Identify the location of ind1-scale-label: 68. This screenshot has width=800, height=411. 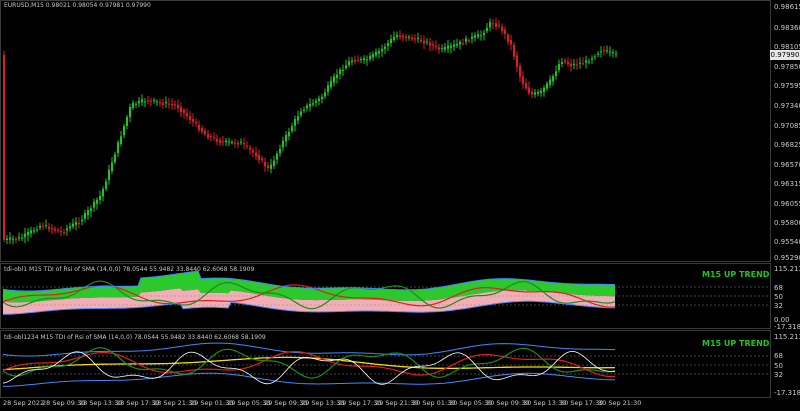
(778, 288).